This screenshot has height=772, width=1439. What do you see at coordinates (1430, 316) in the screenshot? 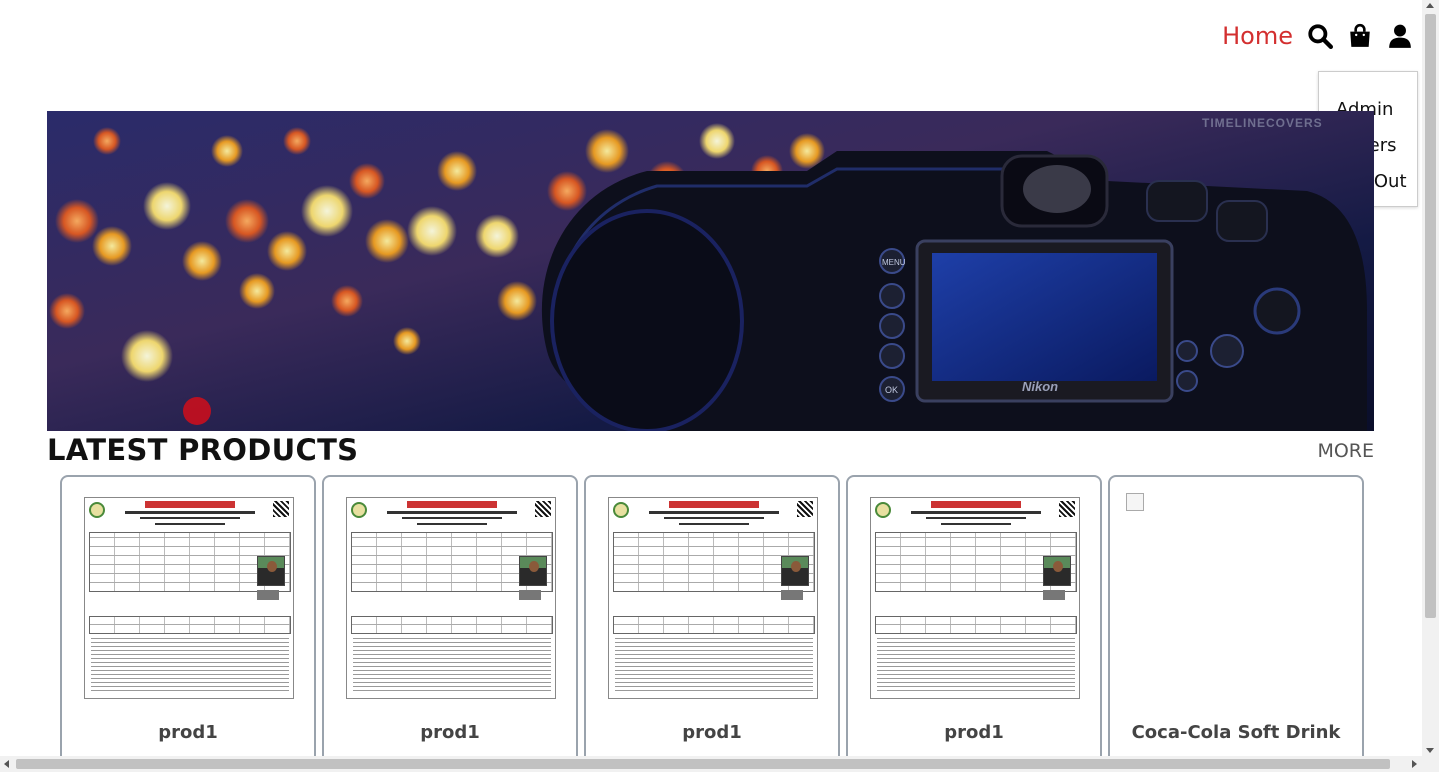
I see `vertical-scroll-thumb` at bounding box center [1430, 316].